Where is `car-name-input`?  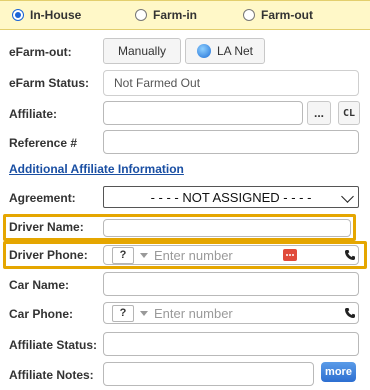
car-name-input is located at coordinates (231, 284).